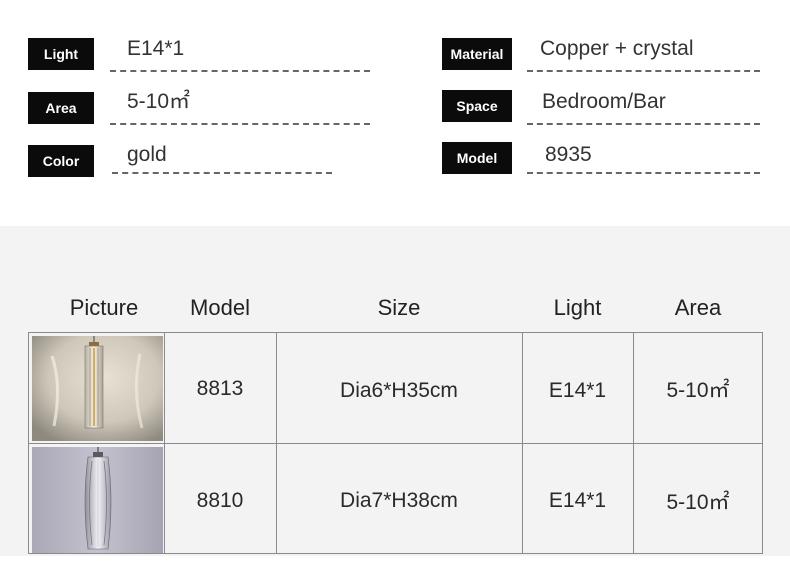 This screenshot has height=579, width=790. Describe the element at coordinates (568, 154) in the screenshot. I see `spec-model-value: 8935` at that location.